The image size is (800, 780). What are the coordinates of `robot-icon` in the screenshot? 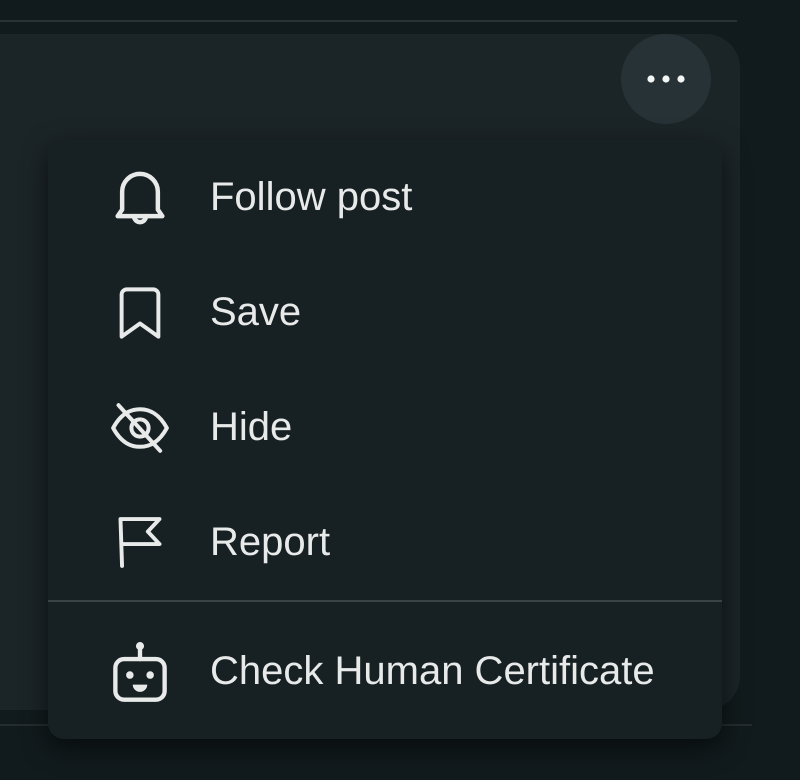 It's located at (140, 672).